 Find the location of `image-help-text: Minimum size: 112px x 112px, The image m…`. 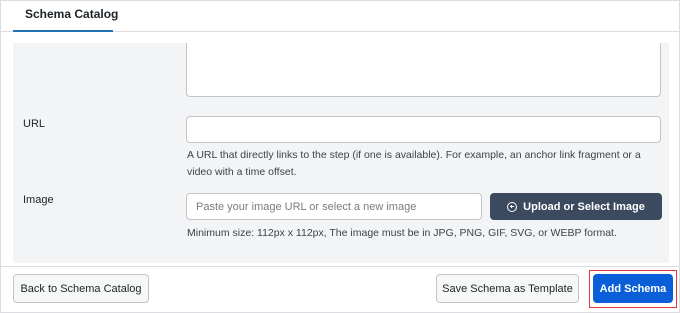

image-help-text: Minimum size: 112px x 112px, The image m… is located at coordinates (402, 233).